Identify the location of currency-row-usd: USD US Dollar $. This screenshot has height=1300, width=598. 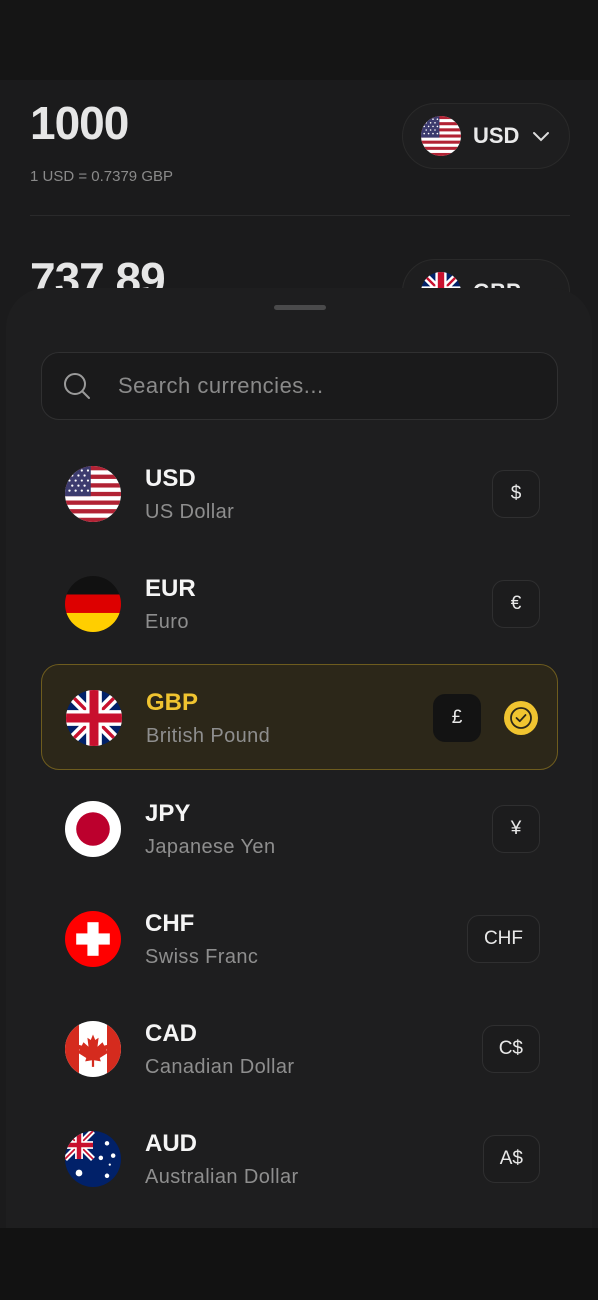
(299, 494).